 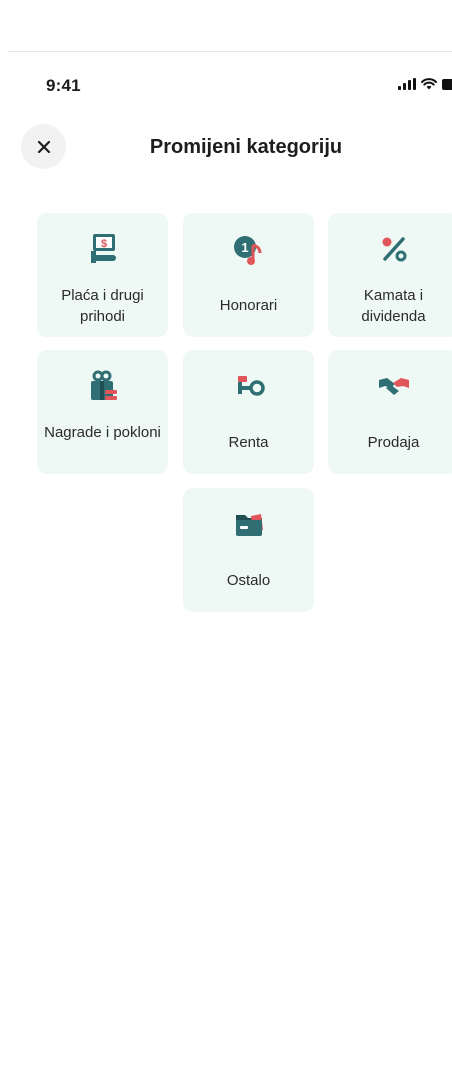 I want to click on category-tile-other: Ostalo, so click(x=248, y=550).